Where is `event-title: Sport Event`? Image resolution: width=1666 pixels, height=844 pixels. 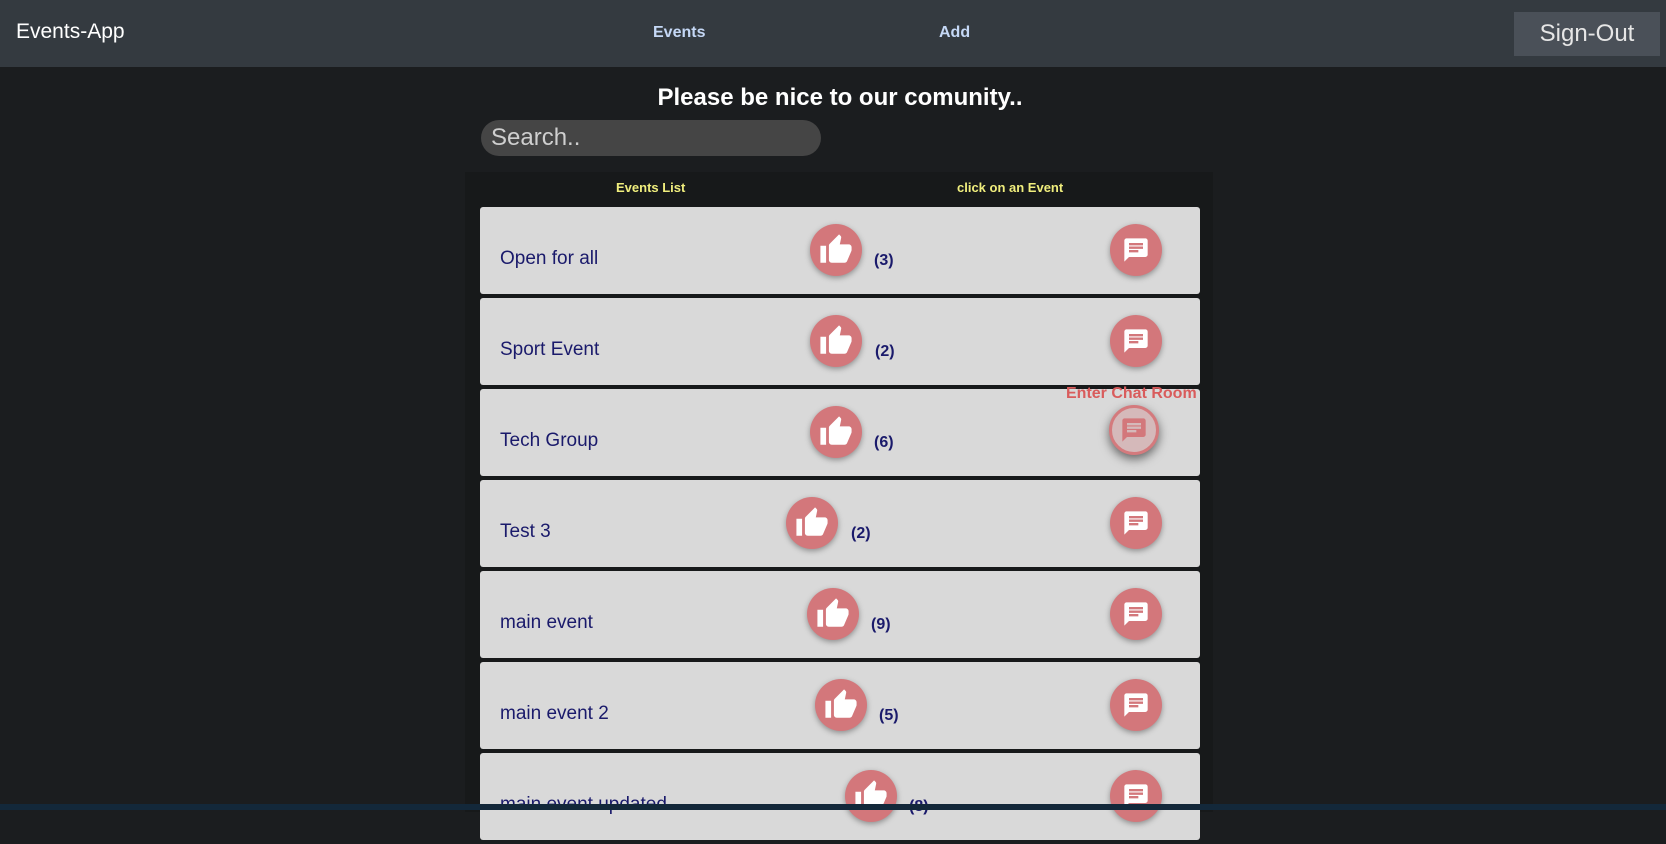
event-title: Sport Event is located at coordinates (549, 350).